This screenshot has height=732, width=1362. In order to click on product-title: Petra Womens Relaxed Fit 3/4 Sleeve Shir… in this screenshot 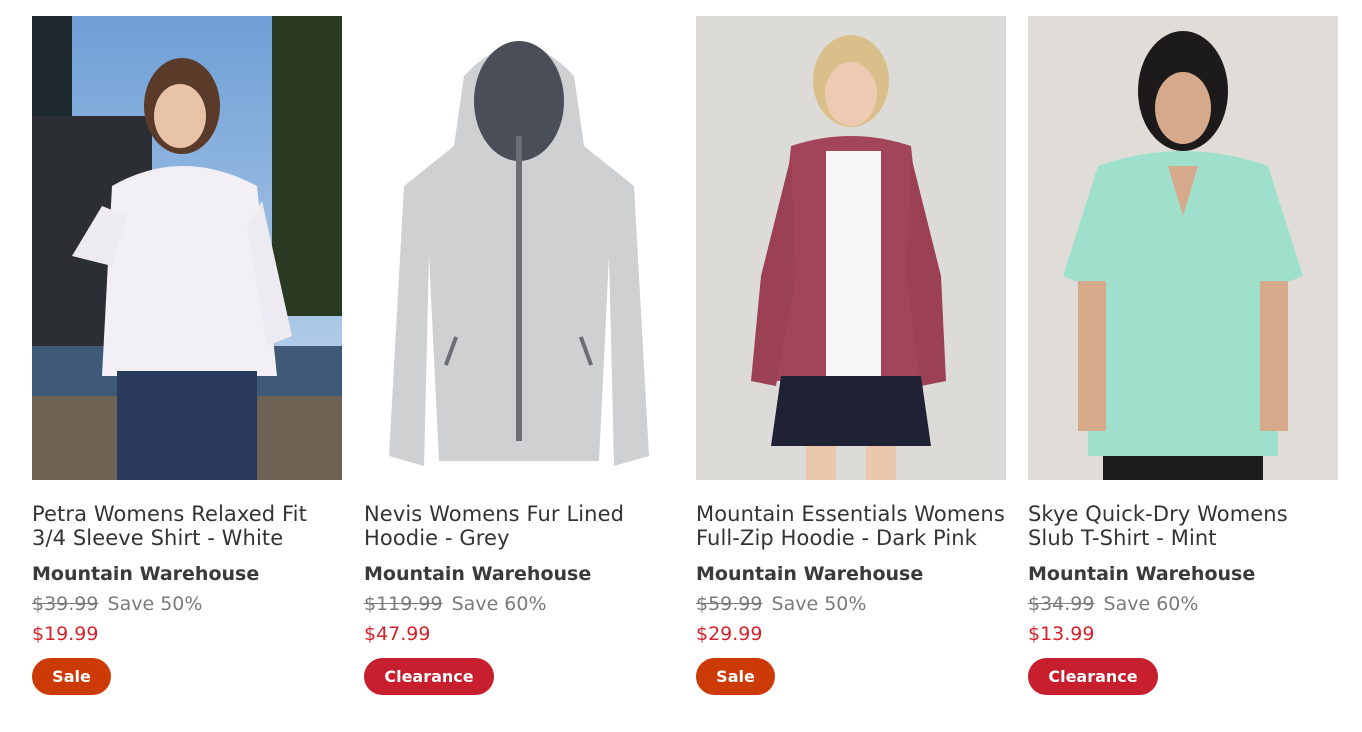, I will do `click(187, 526)`.